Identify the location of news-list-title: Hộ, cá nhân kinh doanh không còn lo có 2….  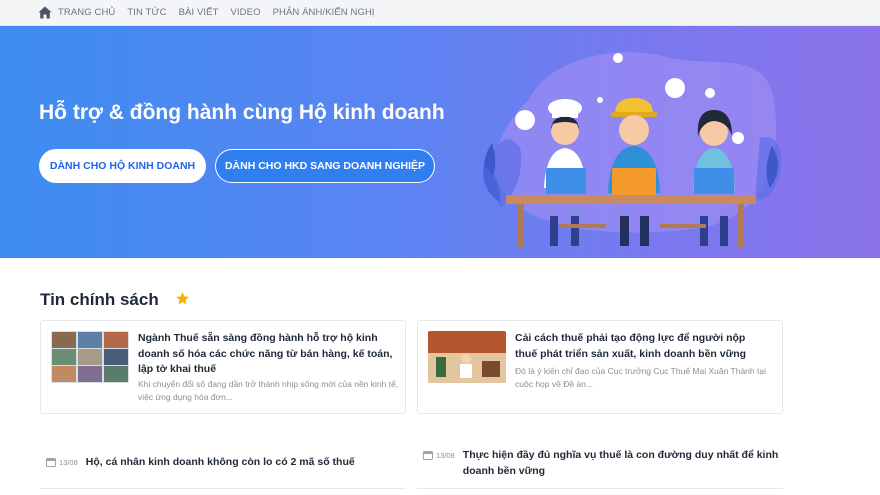
(220, 463).